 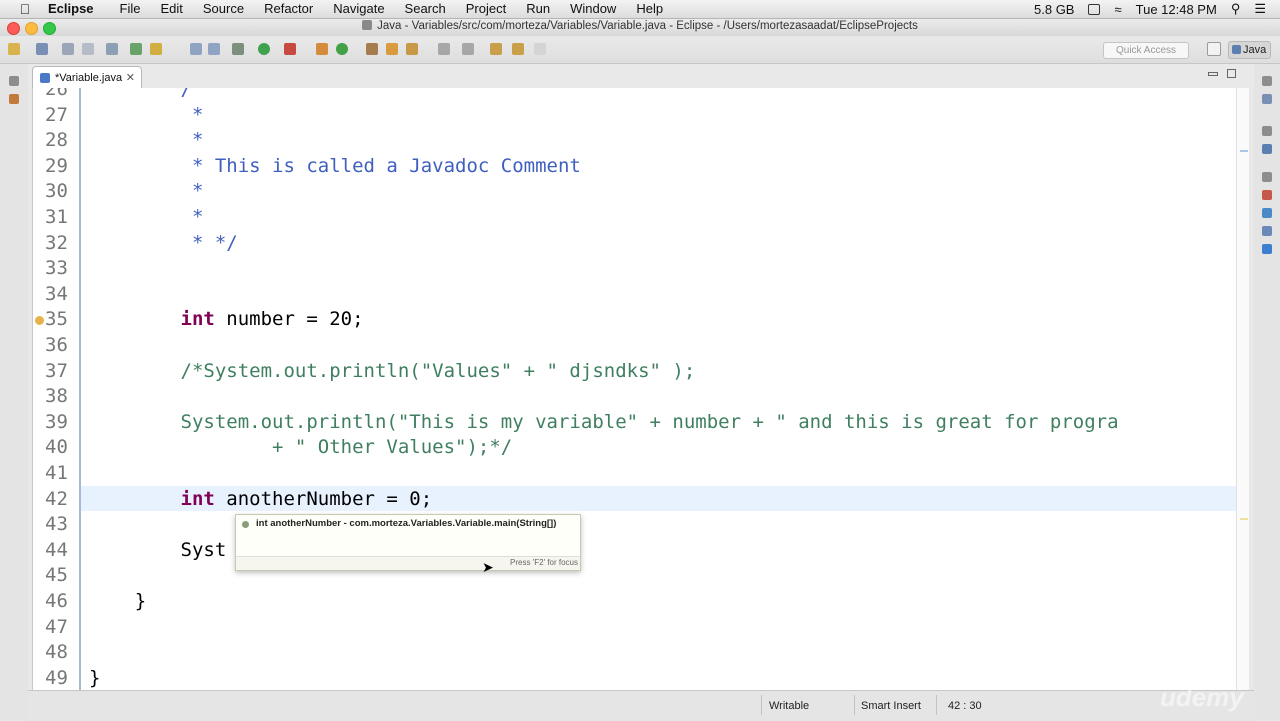 I want to click on code-line: 26 /, so click(x=608, y=96).